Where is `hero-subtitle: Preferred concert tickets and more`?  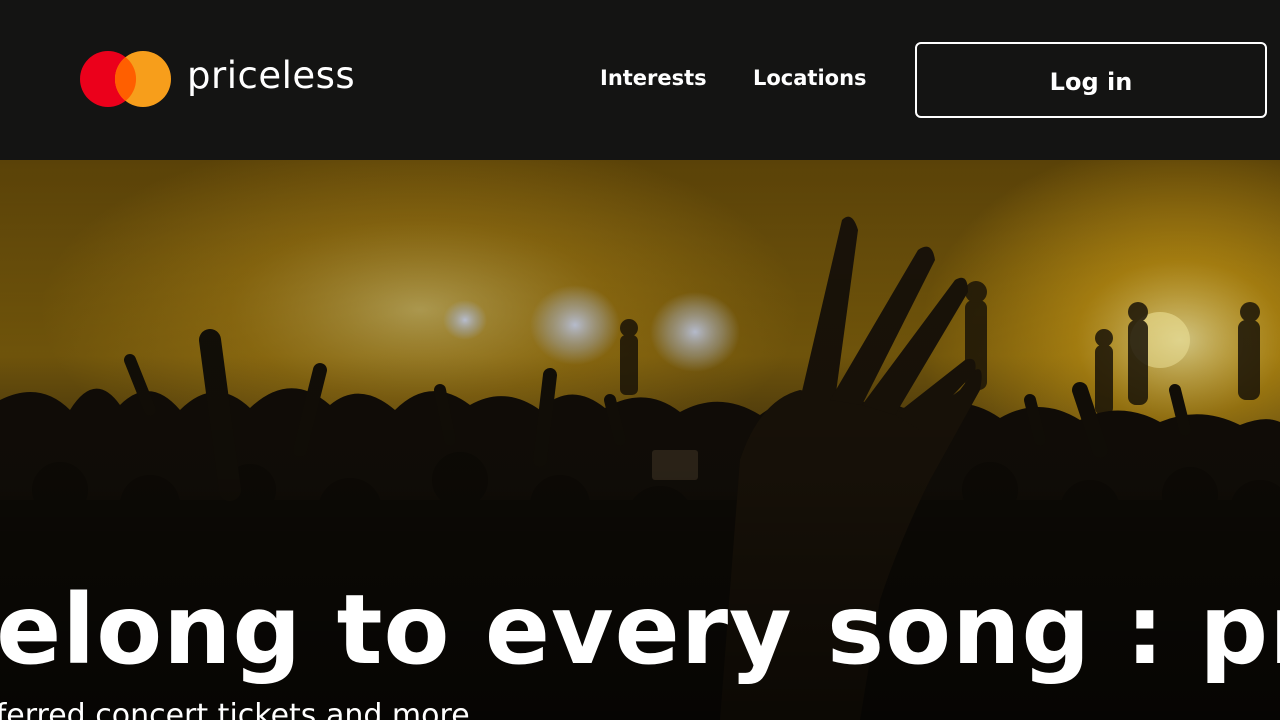 hero-subtitle: Preferred concert tickets and more is located at coordinates (235, 709).